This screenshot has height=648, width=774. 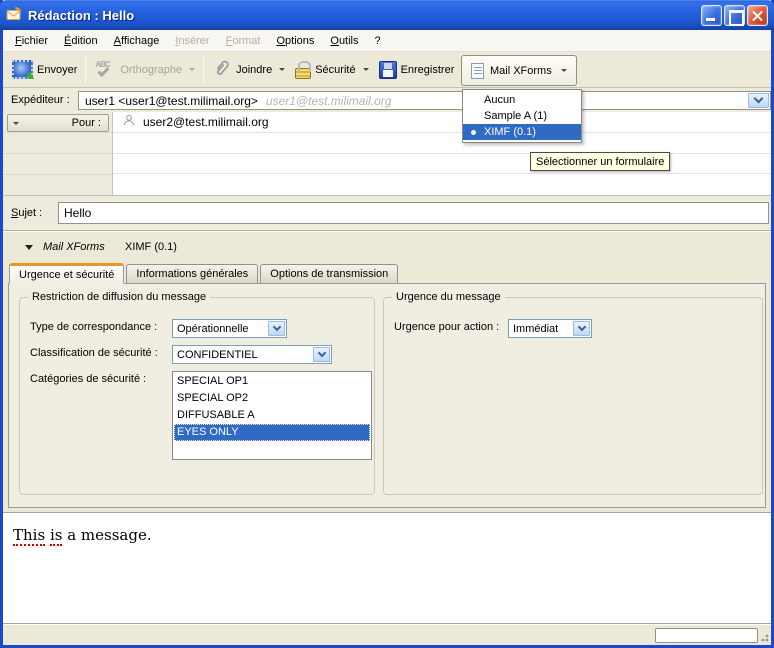 What do you see at coordinates (581, 328) in the screenshot?
I see `urgency-dropdown-button` at bounding box center [581, 328].